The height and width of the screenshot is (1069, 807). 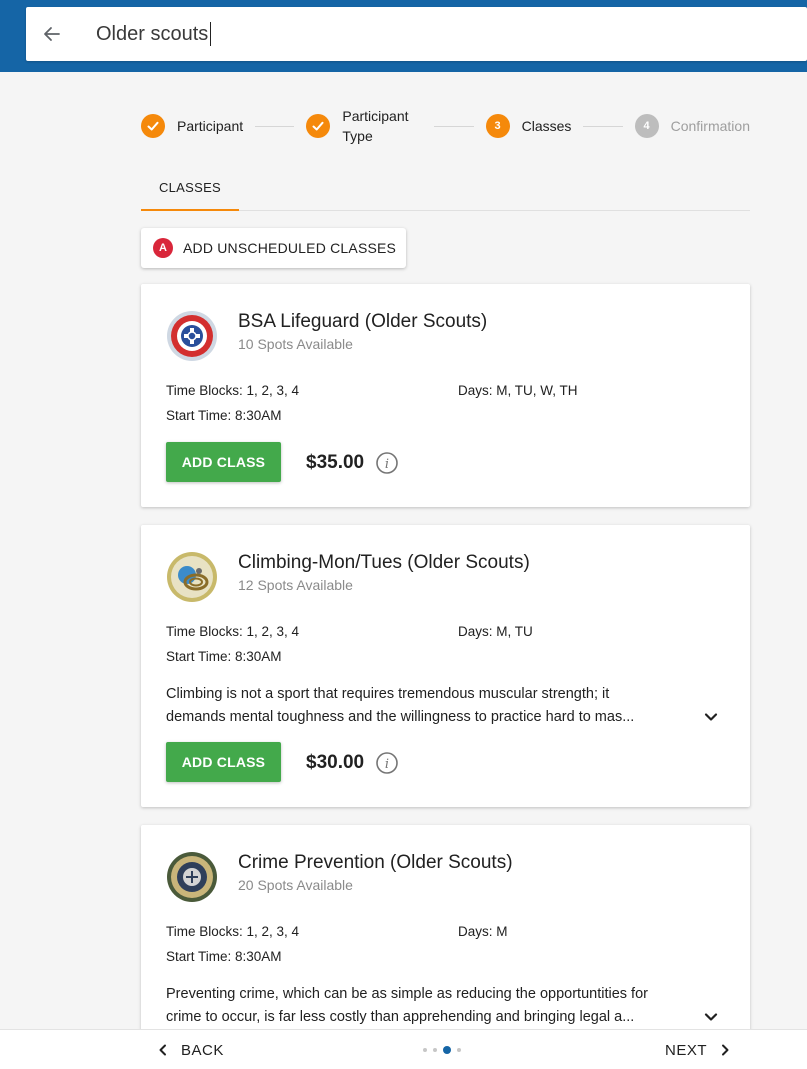 What do you see at coordinates (295, 585) in the screenshot?
I see `spots-available: 12 Spots Available` at bounding box center [295, 585].